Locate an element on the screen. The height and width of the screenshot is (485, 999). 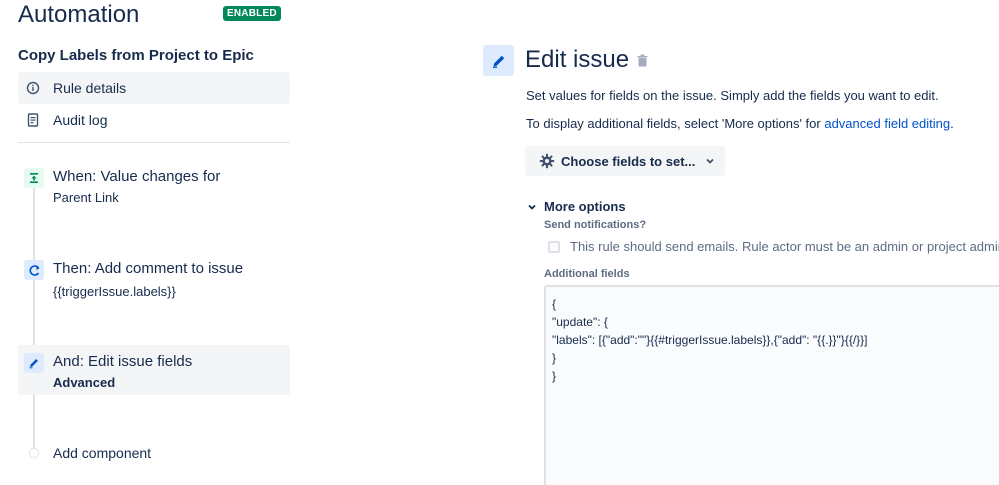
timeline-connector is located at coordinates (34, 316).